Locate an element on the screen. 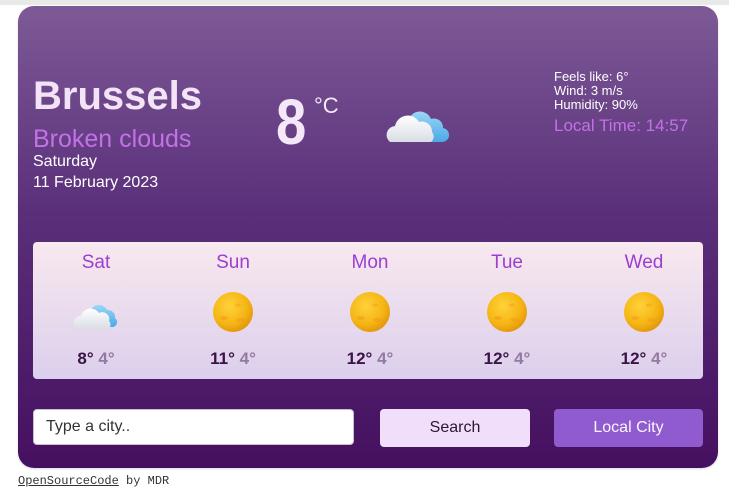 The height and width of the screenshot is (497, 729). forecast-day-name: Sun is located at coordinates (233, 262).